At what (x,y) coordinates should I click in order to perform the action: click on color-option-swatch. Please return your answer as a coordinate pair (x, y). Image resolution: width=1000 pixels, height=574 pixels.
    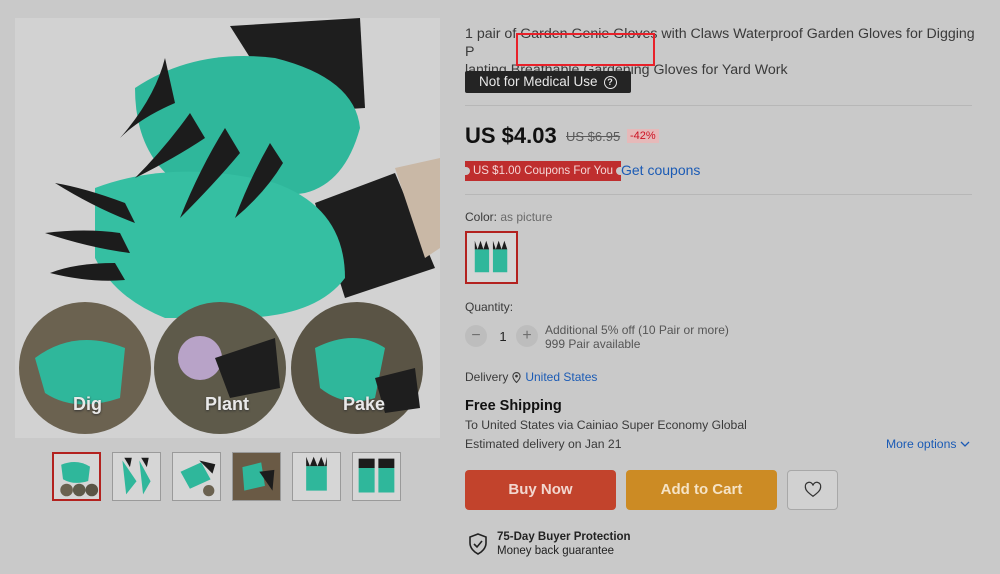
    Looking at the image, I should click on (491, 257).